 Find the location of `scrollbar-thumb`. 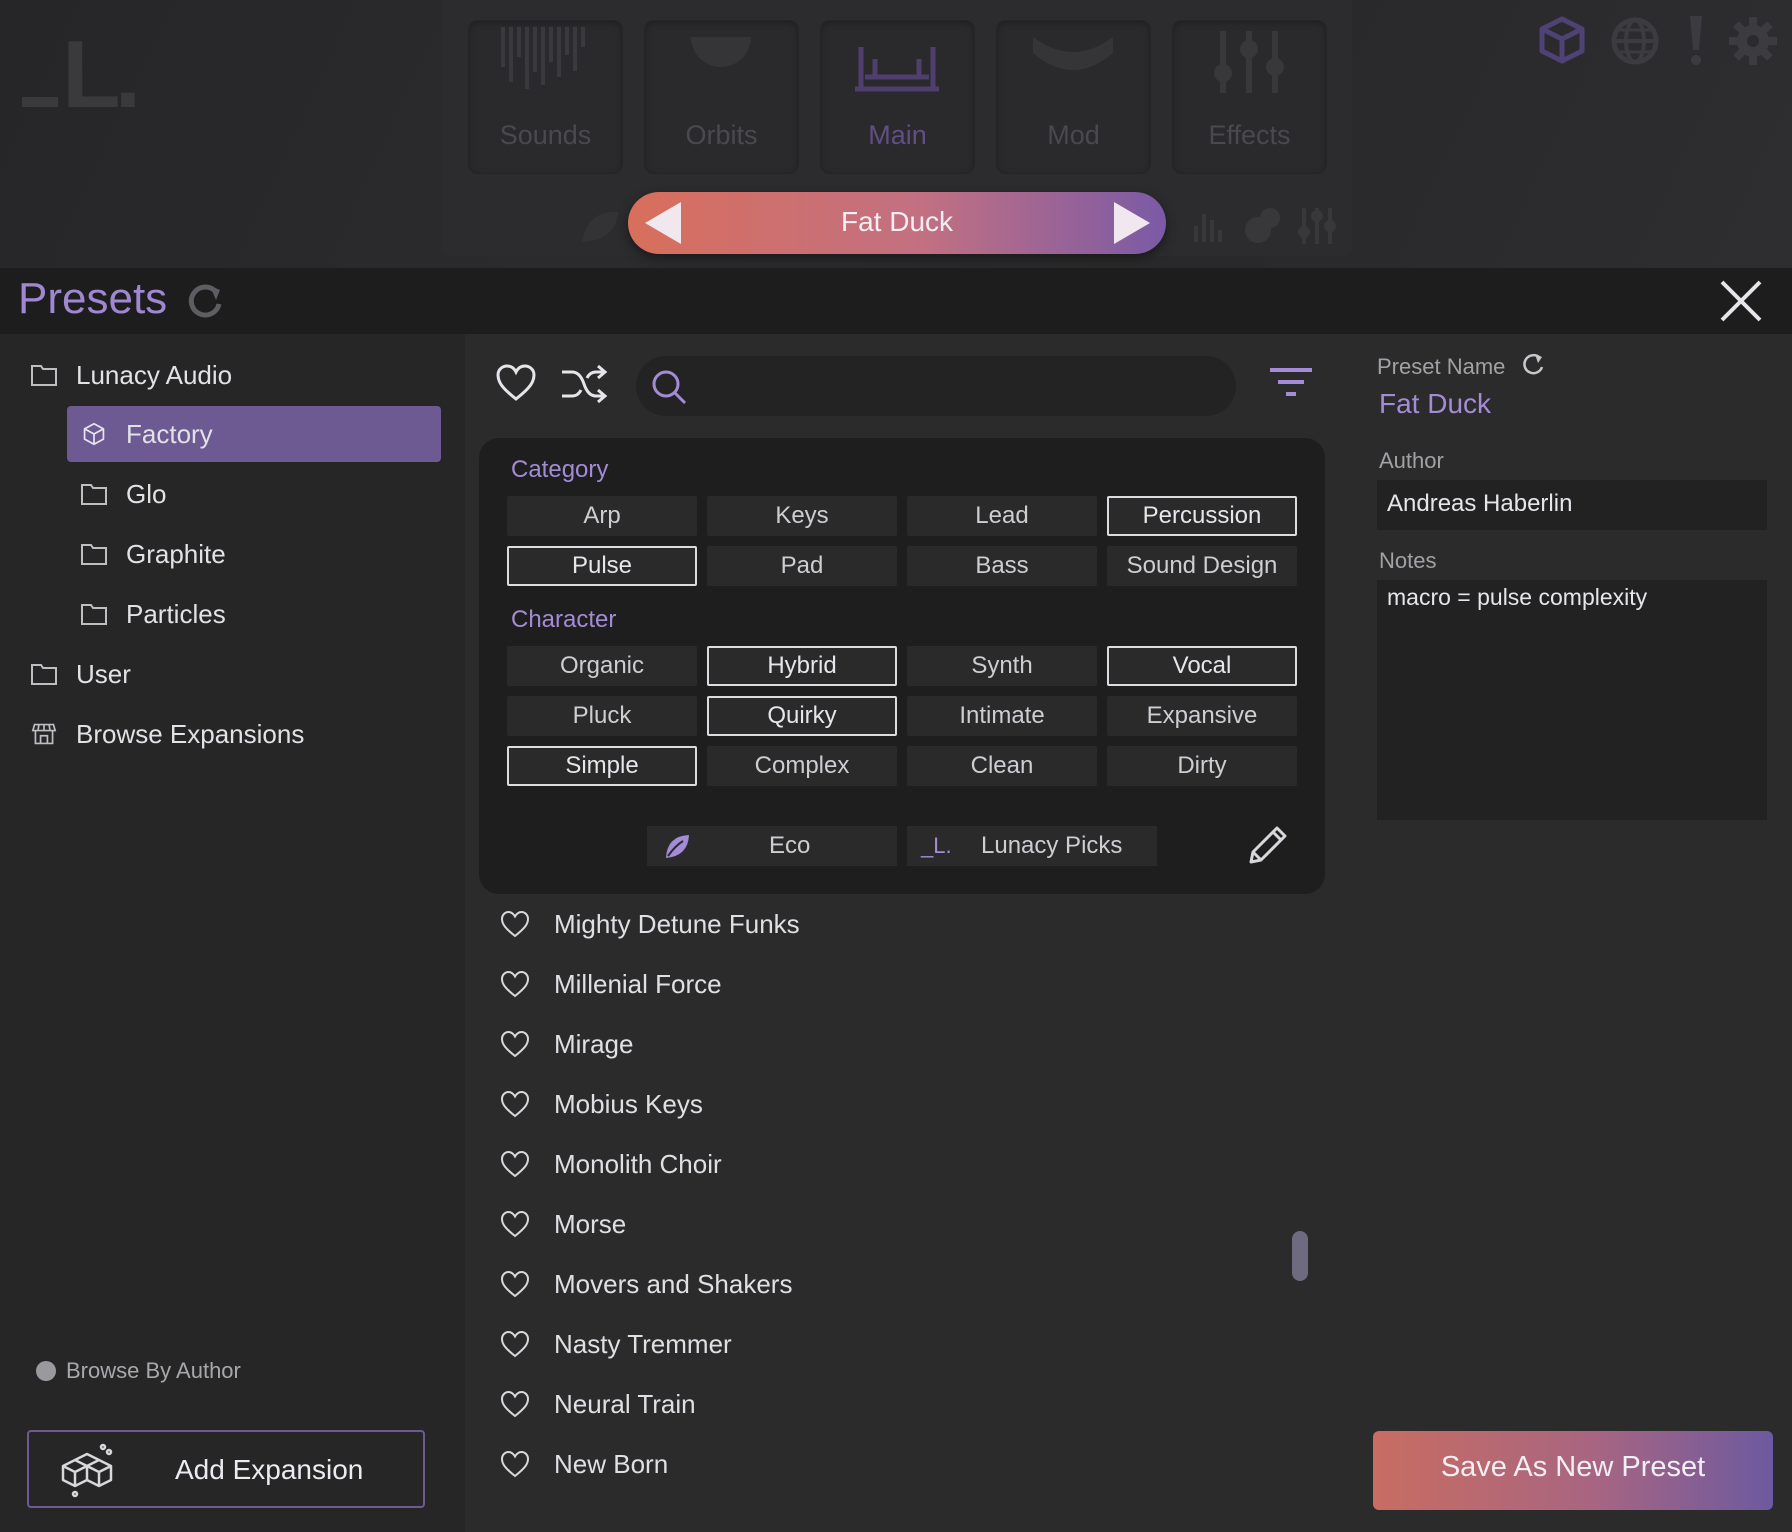

scrollbar-thumb is located at coordinates (1300, 1256).